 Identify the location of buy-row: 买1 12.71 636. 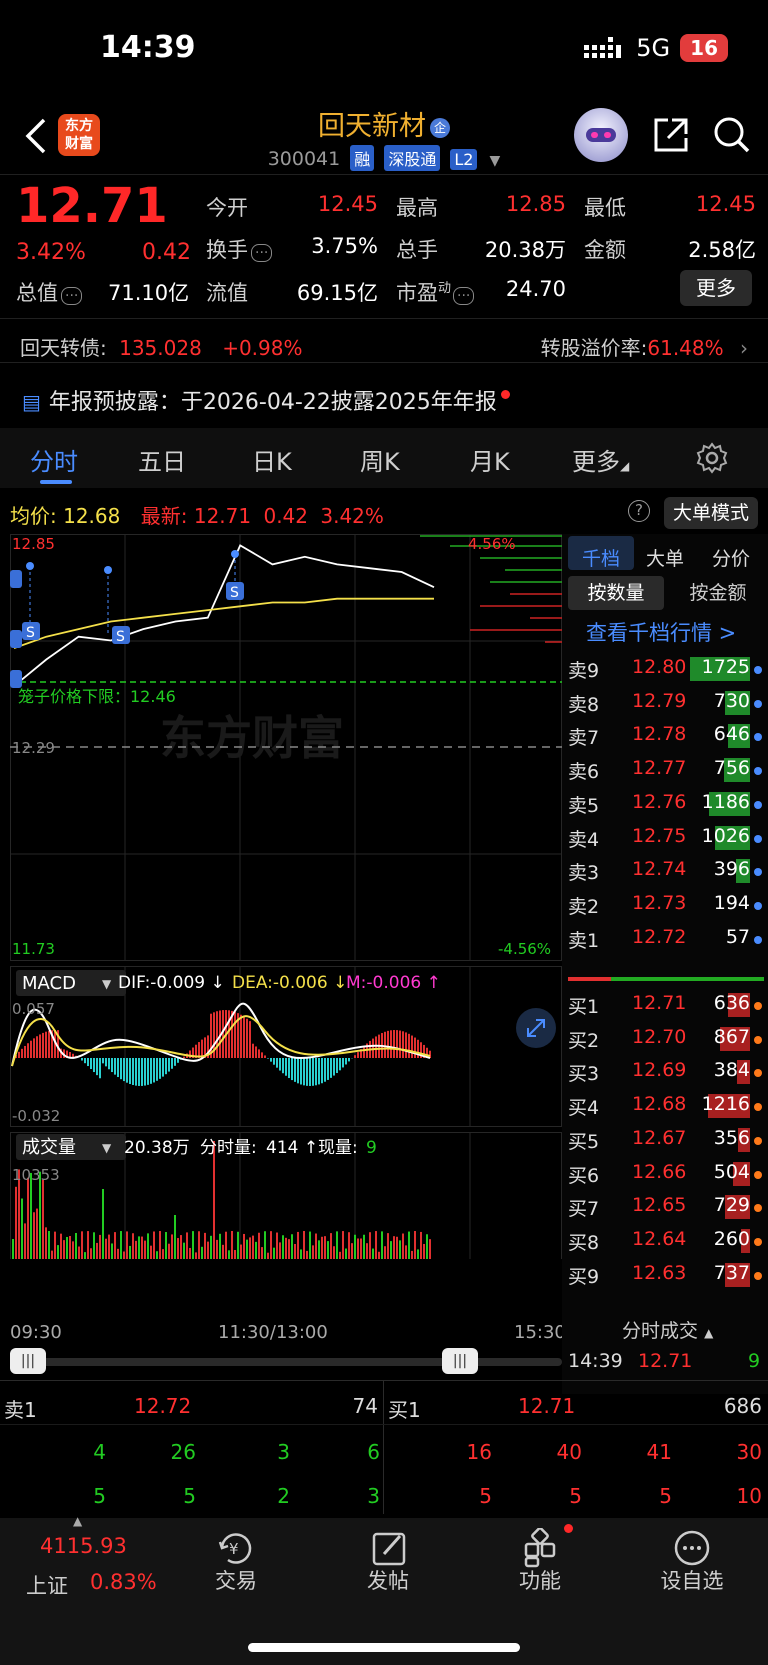
(665, 1008).